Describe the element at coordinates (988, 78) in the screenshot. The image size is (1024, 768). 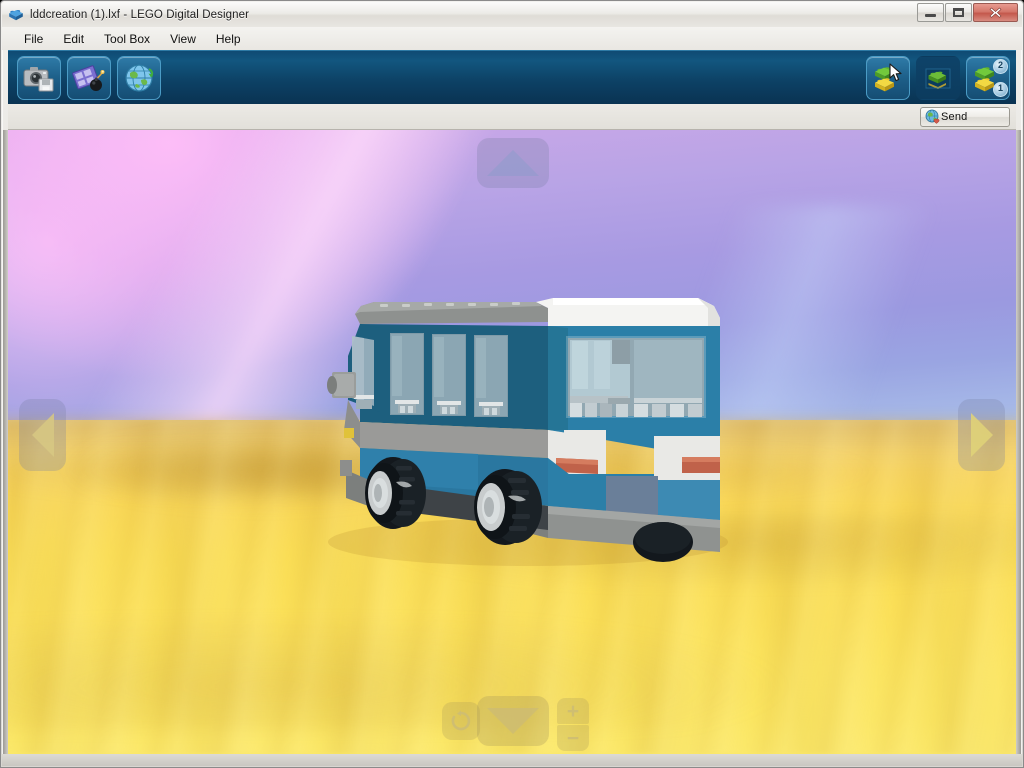
I see `building-guide-button: 2 1` at that location.